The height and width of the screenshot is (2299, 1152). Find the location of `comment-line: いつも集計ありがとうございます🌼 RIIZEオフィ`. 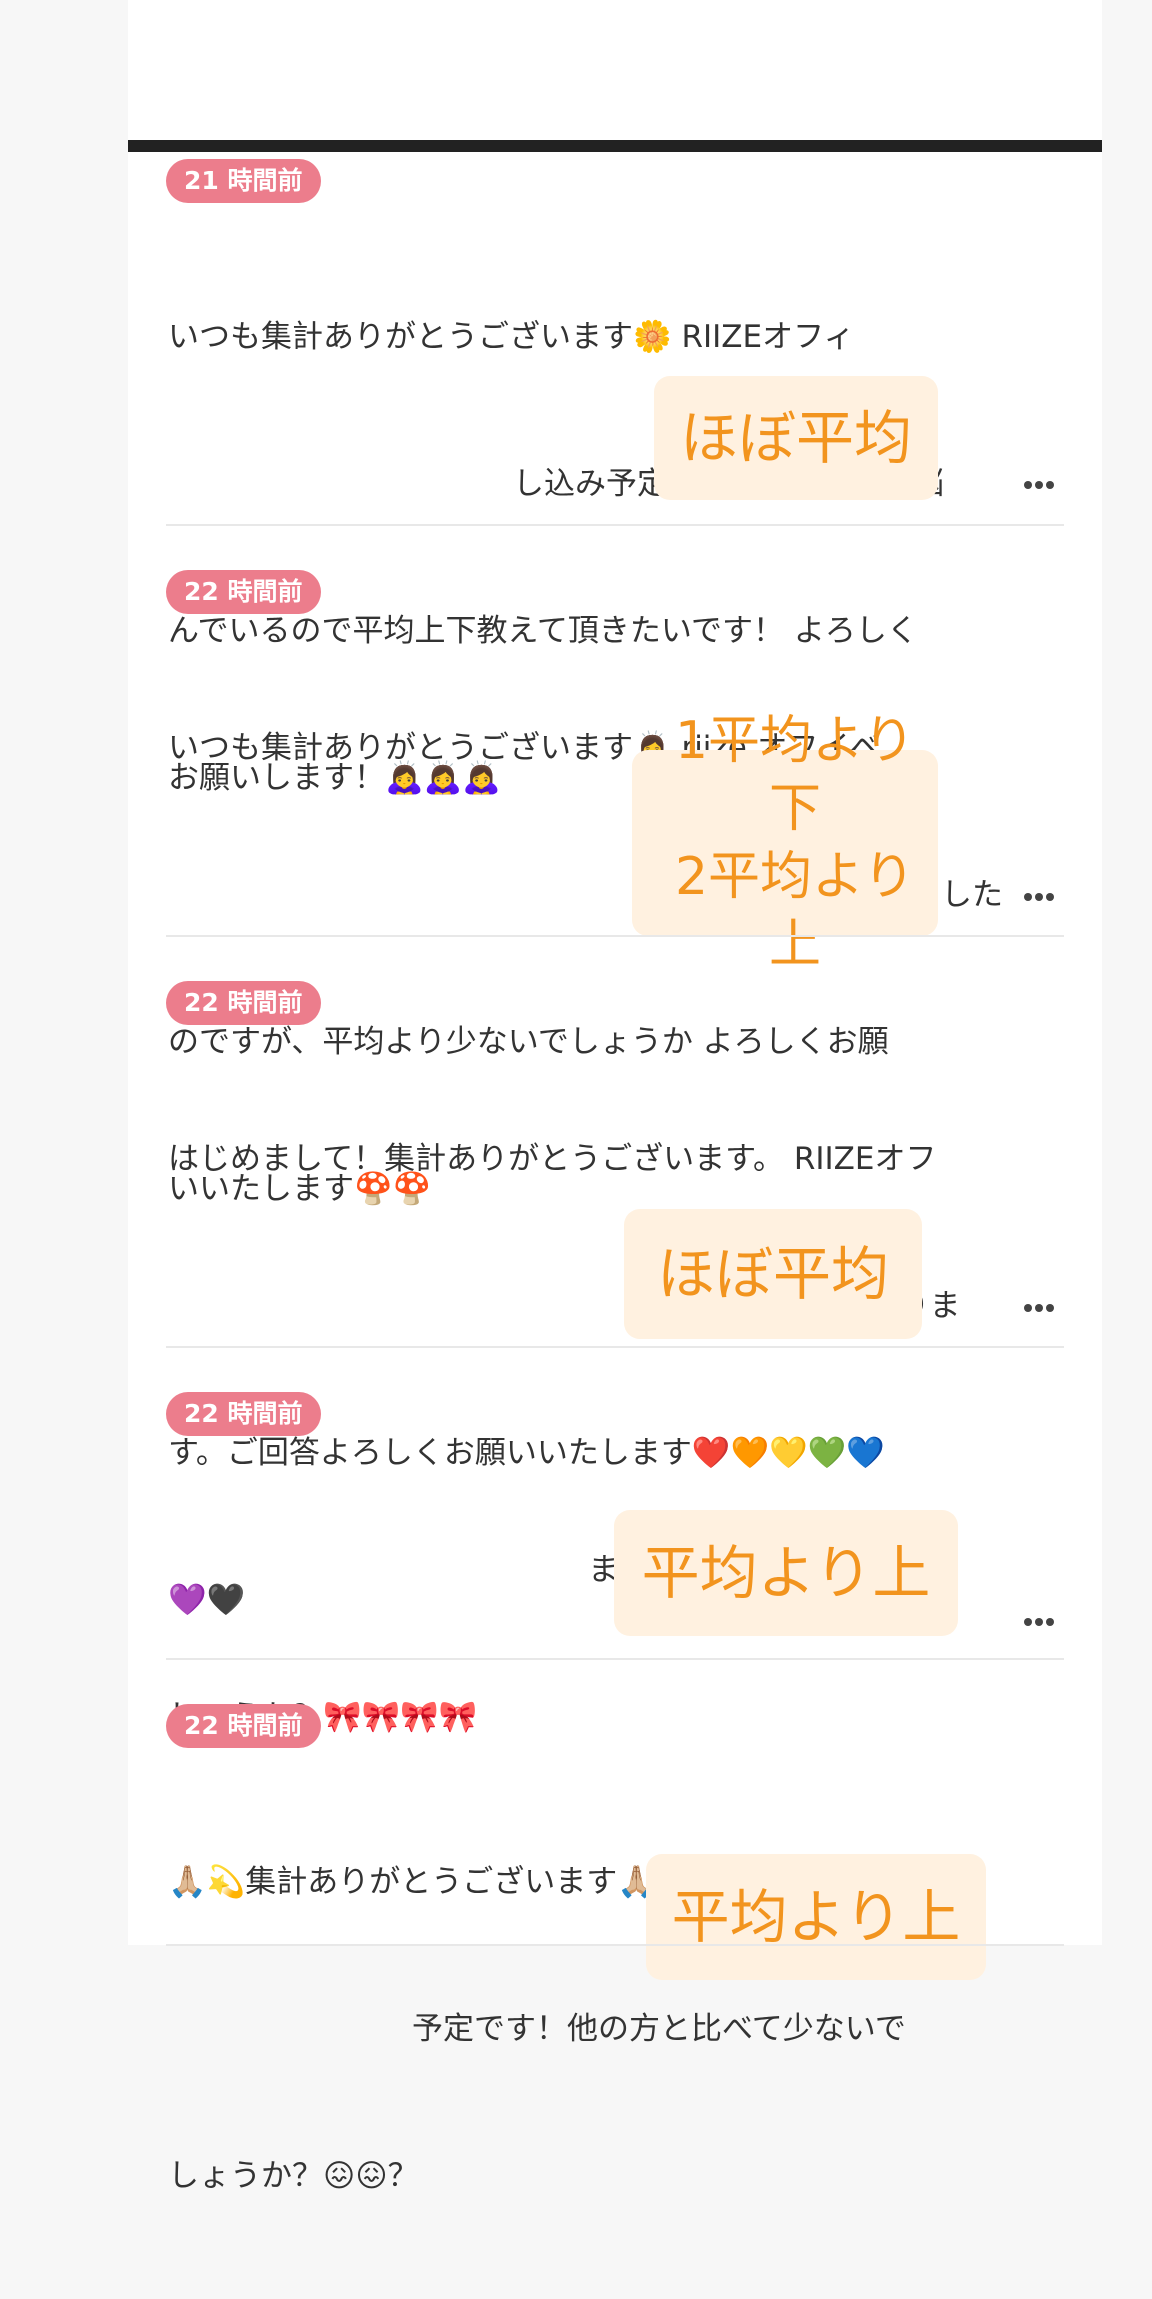

comment-line: いつも集計ありがとうございます🌼 RIIZEオフィ is located at coordinates (511, 337).